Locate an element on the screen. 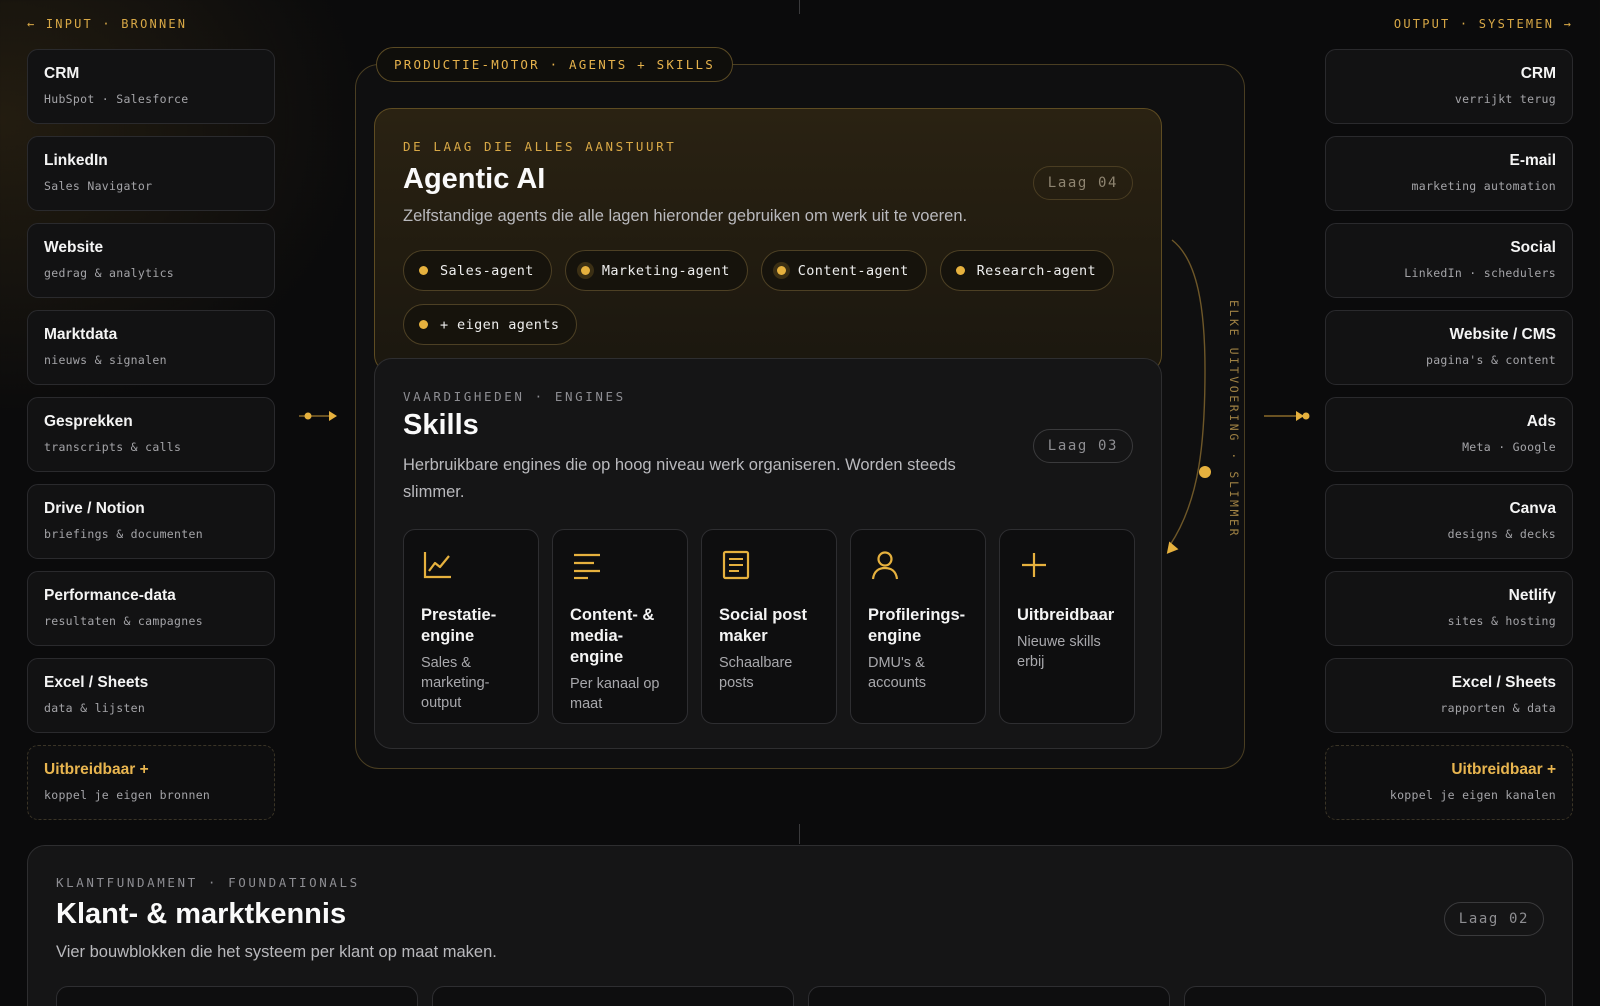 This screenshot has width=1600, height=1006. source-name: Drive / Notion is located at coordinates (94, 508).